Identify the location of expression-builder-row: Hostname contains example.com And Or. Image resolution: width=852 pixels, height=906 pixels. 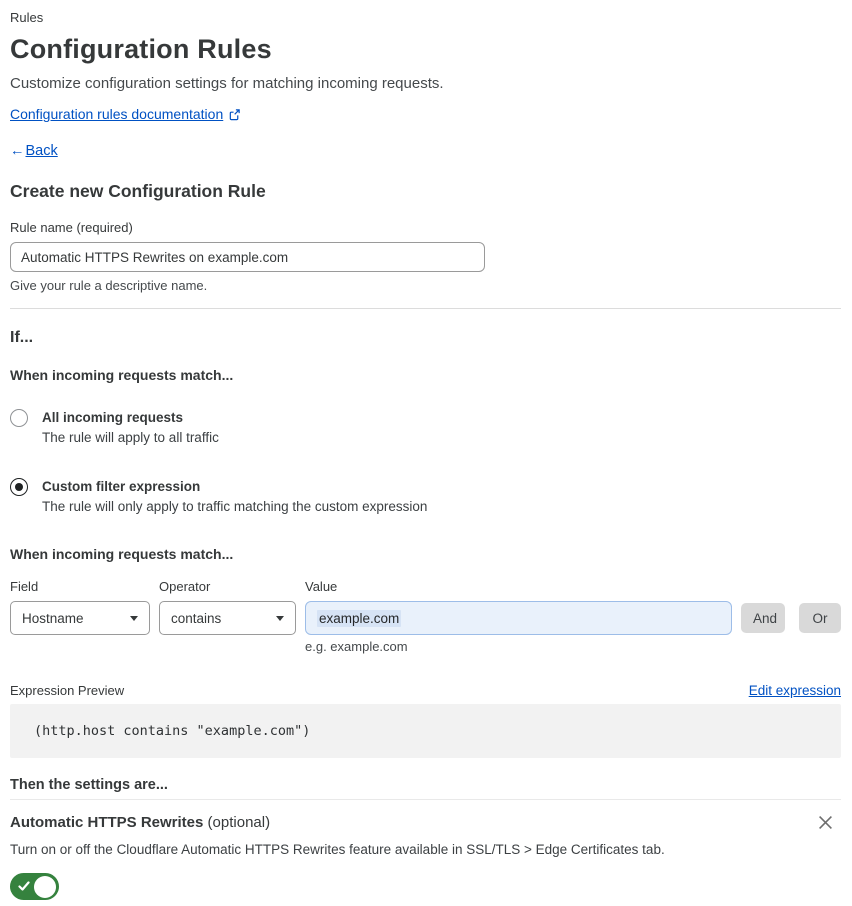
(425, 618).